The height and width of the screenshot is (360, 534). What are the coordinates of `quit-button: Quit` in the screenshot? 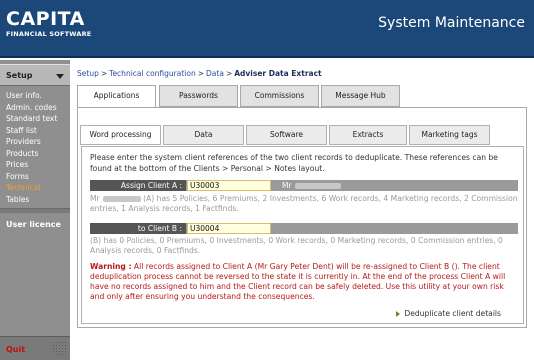 It's located at (15, 349).